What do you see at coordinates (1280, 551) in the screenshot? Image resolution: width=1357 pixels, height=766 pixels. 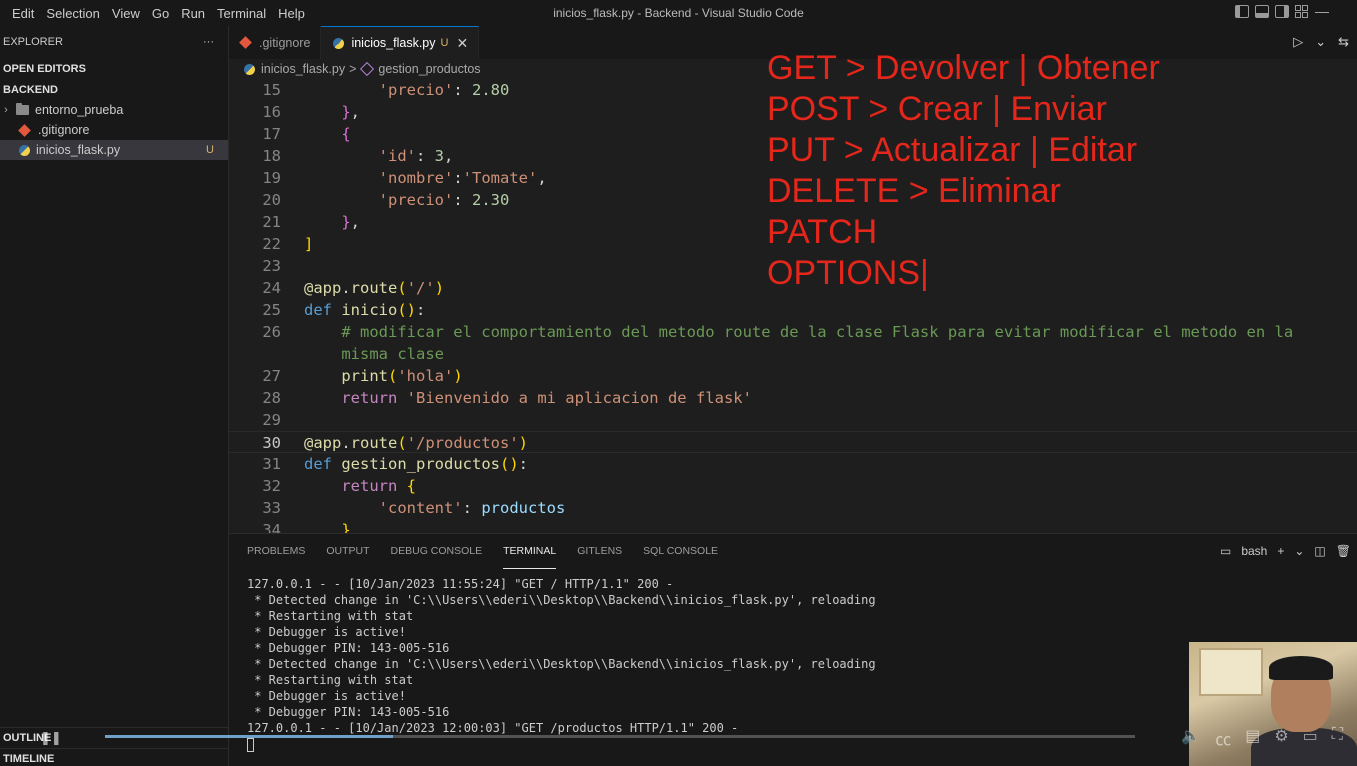 I see `new-terminal-icon: +` at bounding box center [1280, 551].